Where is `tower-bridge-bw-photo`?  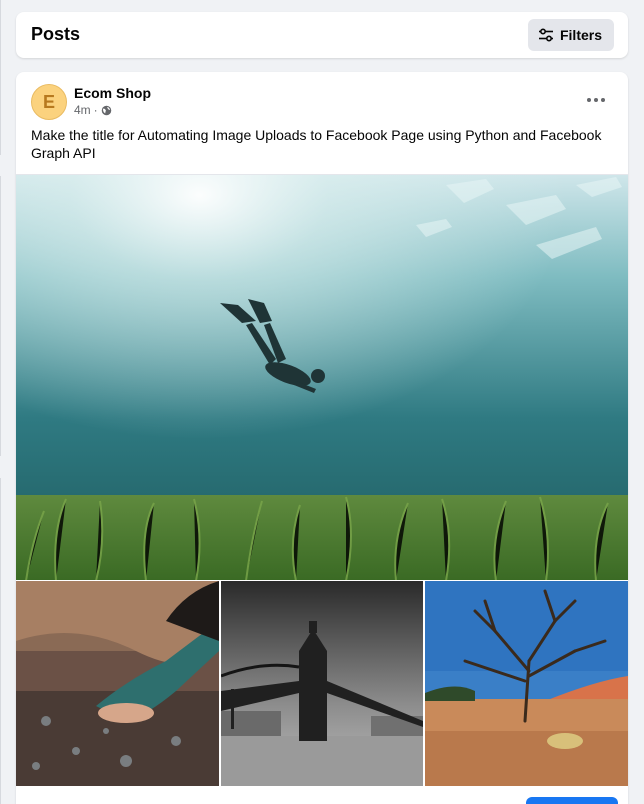
tower-bridge-bw-photo is located at coordinates (322, 683).